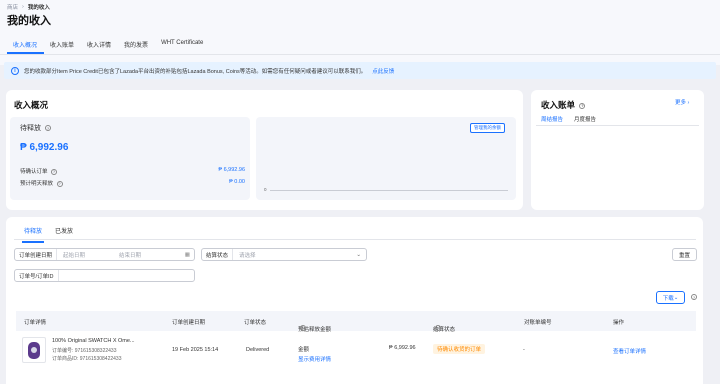  Describe the element at coordinates (314, 359) in the screenshot. I see `show-fee-details-link: 显示费用详情 ⌄` at that location.